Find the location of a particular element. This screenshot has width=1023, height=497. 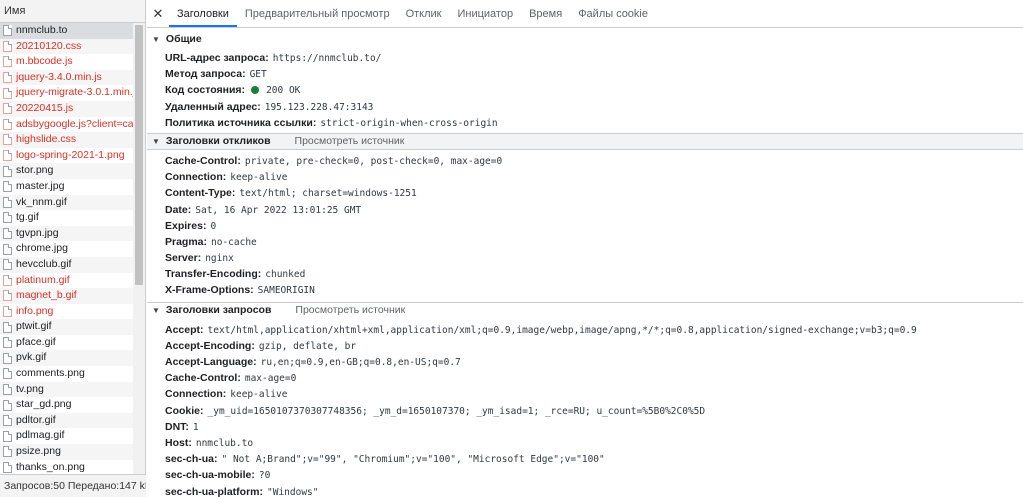

general-title: Общие is located at coordinates (183, 39).